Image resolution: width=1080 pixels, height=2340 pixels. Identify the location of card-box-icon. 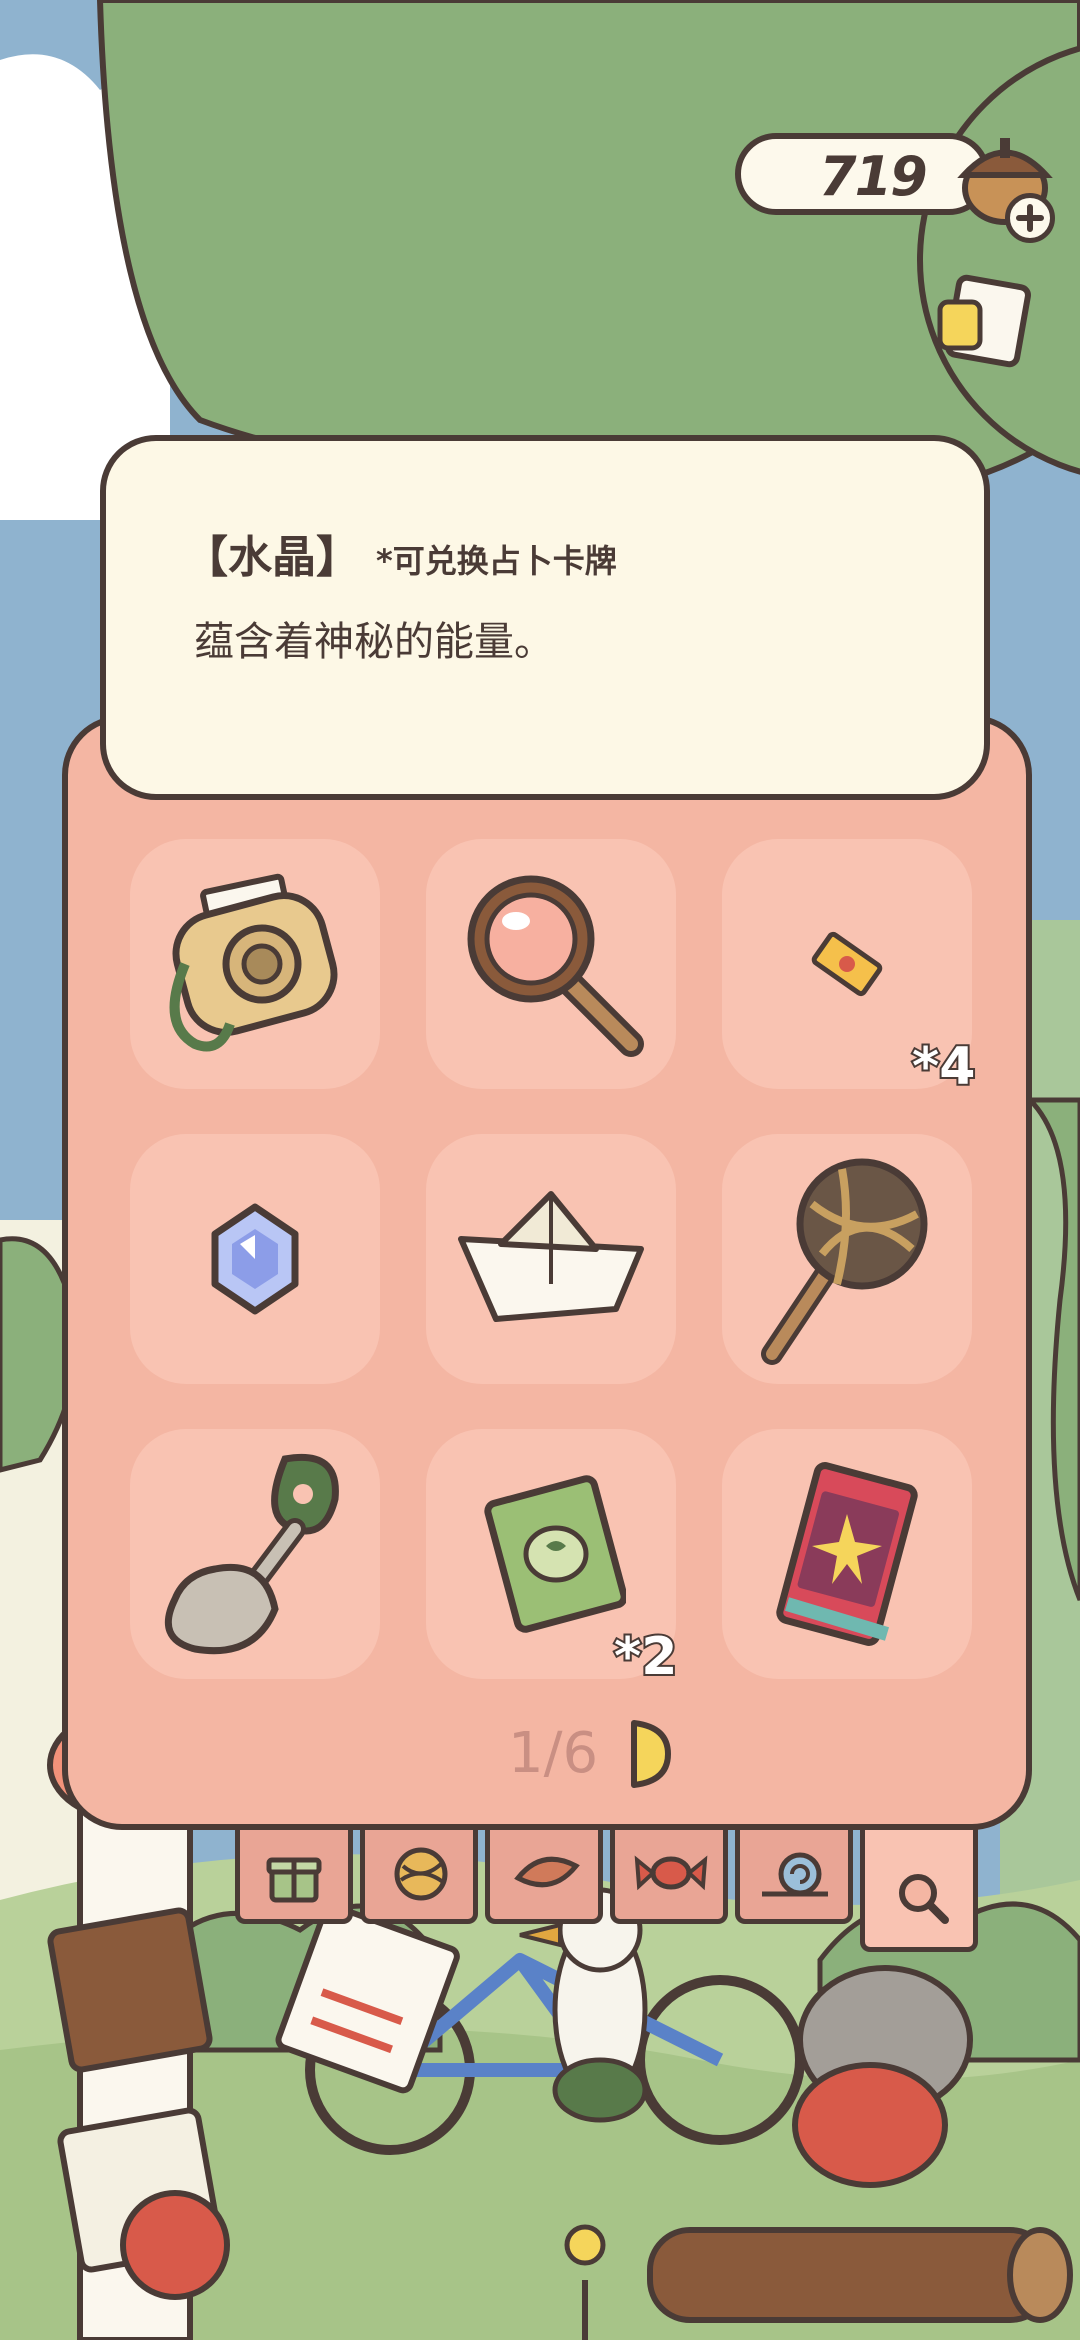
(847, 1556).